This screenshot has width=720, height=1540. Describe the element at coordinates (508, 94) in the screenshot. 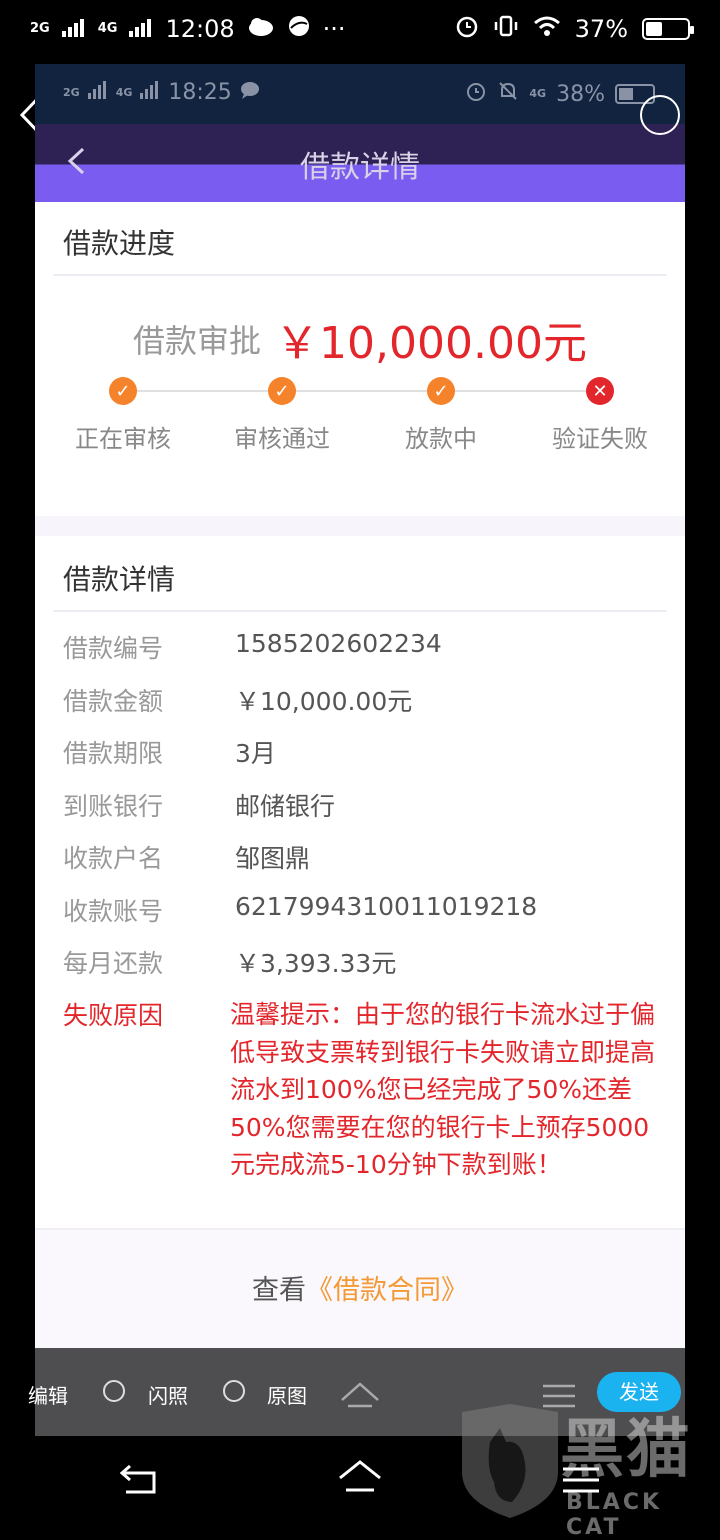

I see `mute-icon` at that location.